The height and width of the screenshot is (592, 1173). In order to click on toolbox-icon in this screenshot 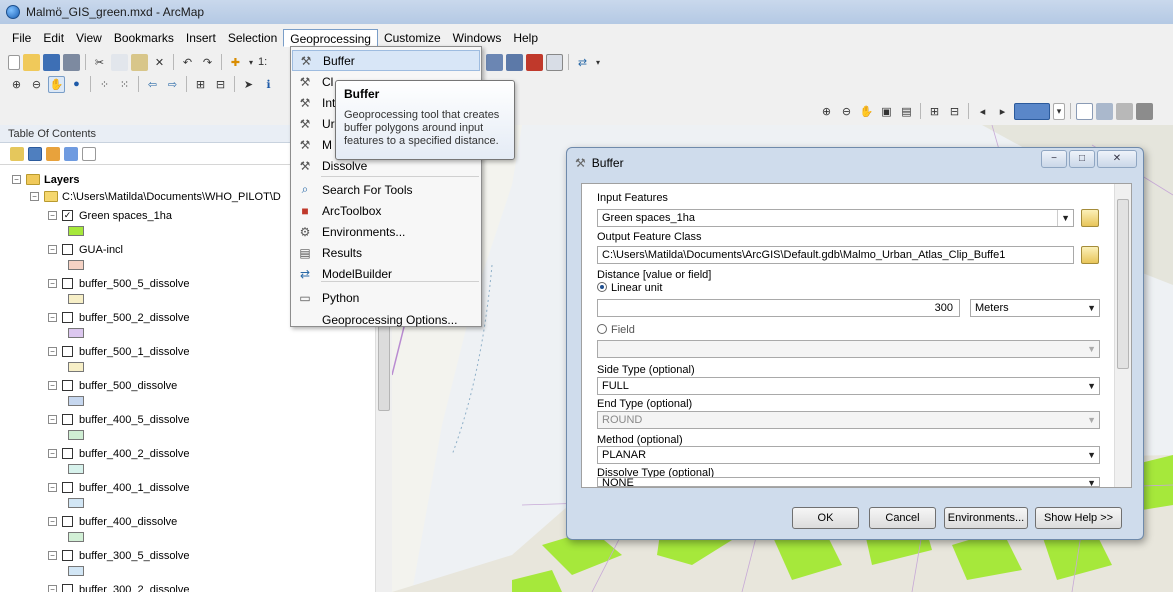, I will do `click(534, 62)`.